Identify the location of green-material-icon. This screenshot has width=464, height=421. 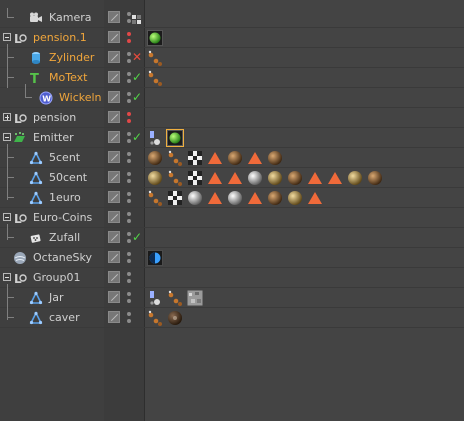
(155, 38).